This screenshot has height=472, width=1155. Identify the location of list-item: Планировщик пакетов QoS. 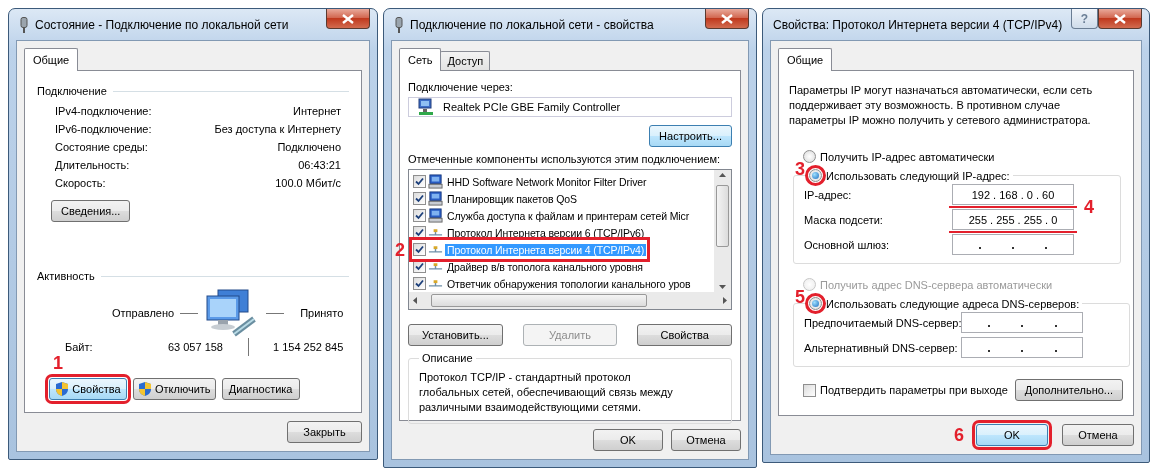
(496, 198).